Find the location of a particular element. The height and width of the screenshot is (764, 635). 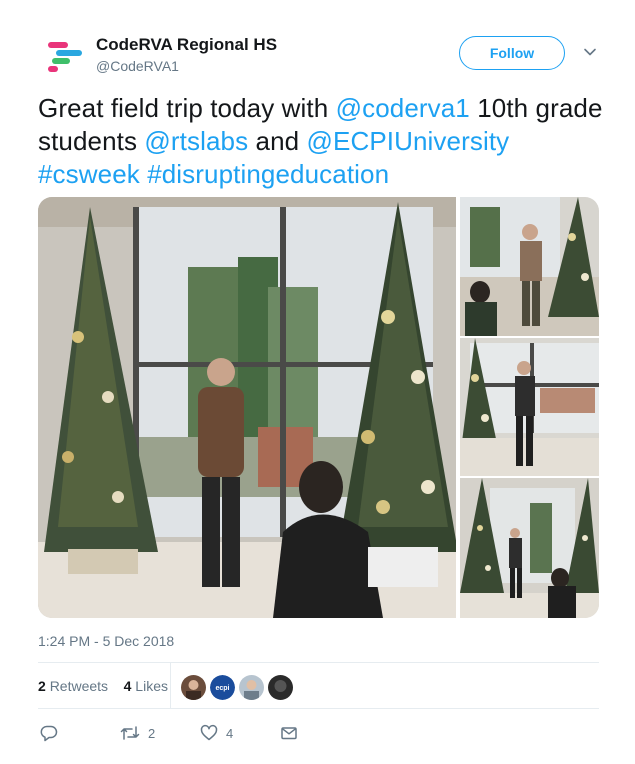

tweet-stats: 2 Retweets 4 Likes is located at coordinates (103, 686).